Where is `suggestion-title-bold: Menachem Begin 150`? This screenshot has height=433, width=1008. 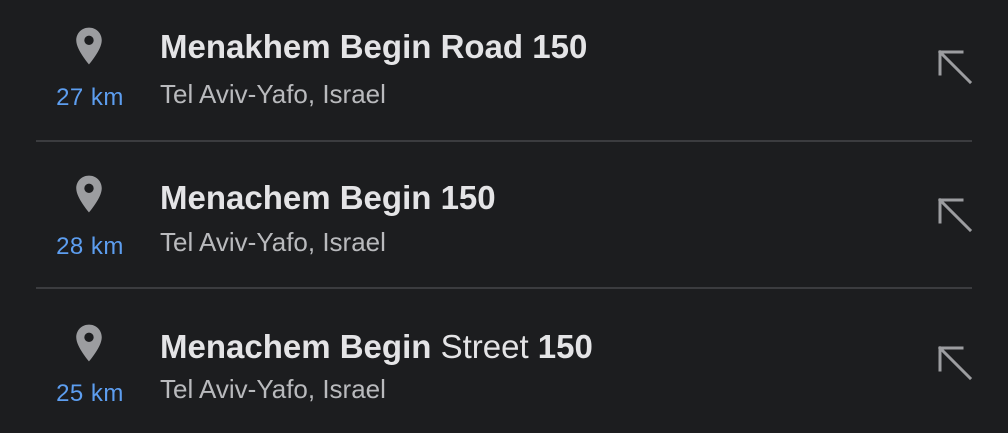 suggestion-title-bold: Menachem Begin 150 is located at coordinates (328, 197).